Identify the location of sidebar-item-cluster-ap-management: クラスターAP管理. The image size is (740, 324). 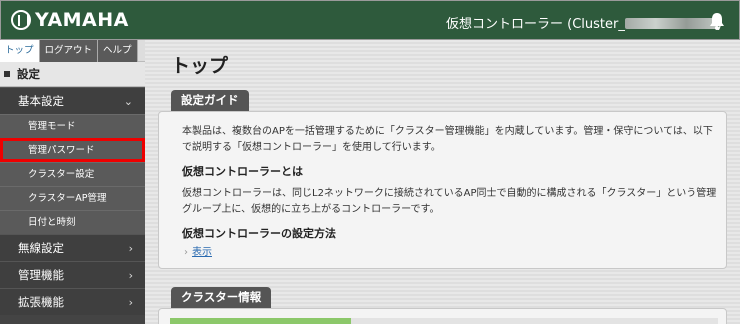
(72, 198).